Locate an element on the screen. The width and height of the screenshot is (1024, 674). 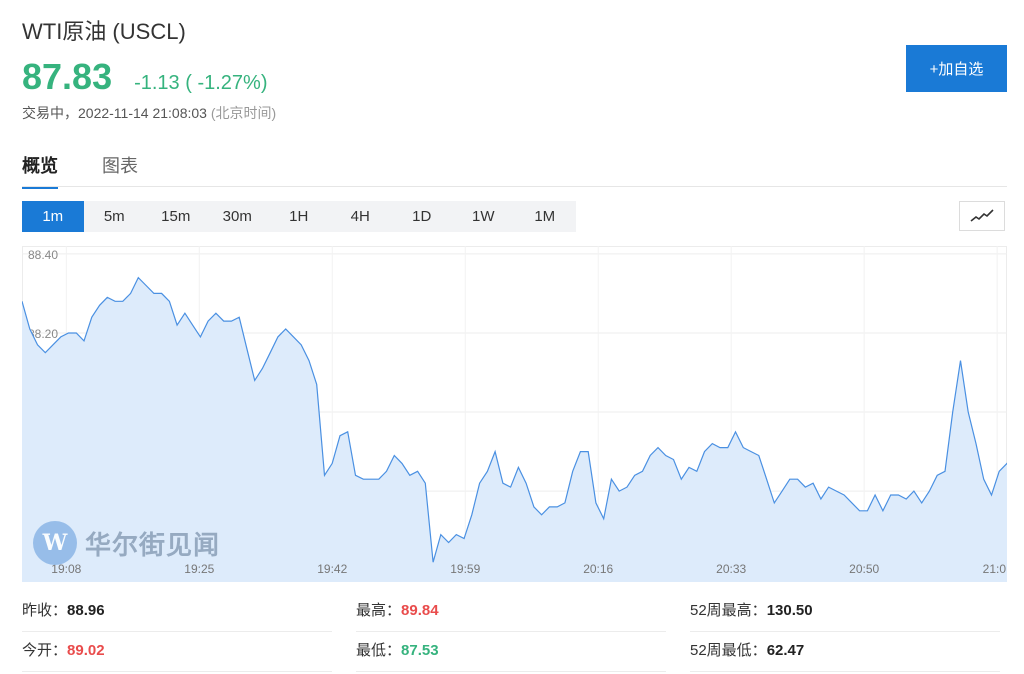
period-4h: 4H is located at coordinates (361, 216).